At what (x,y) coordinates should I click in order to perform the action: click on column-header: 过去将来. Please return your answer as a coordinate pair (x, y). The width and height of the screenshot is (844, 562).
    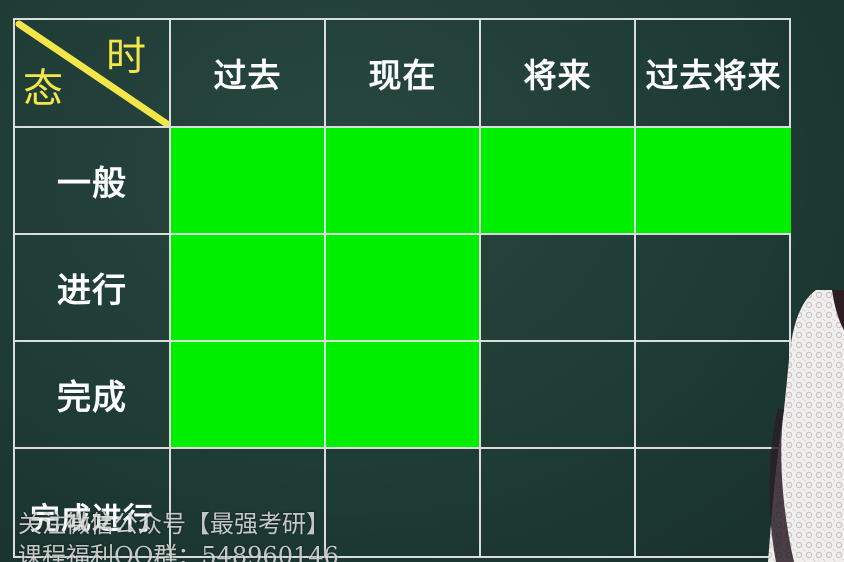
    Looking at the image, I should click on (713, 74).